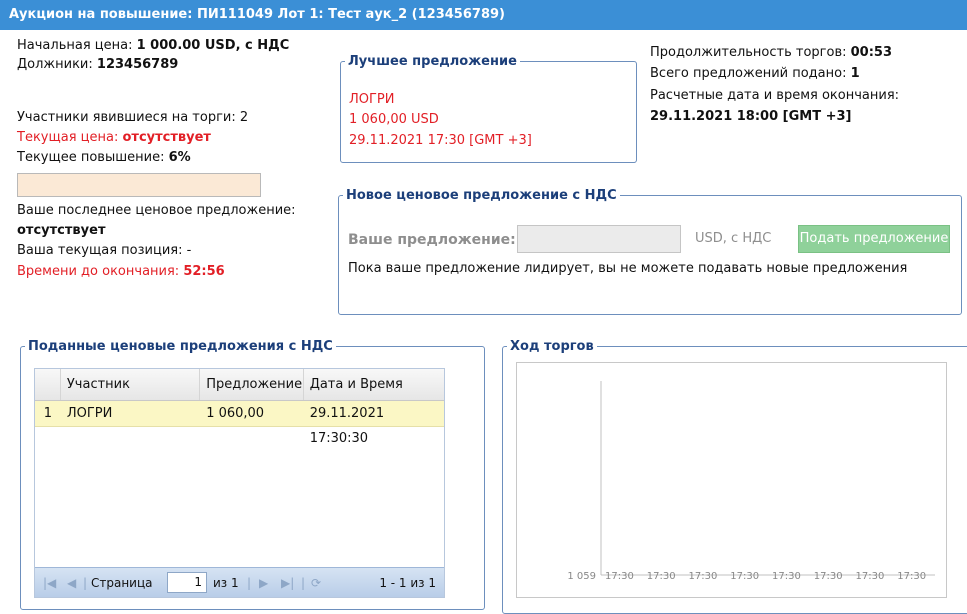 The image size is (967, 614). I want to click on pager-summary: 1 - 1 из 1, so click(407, 583).